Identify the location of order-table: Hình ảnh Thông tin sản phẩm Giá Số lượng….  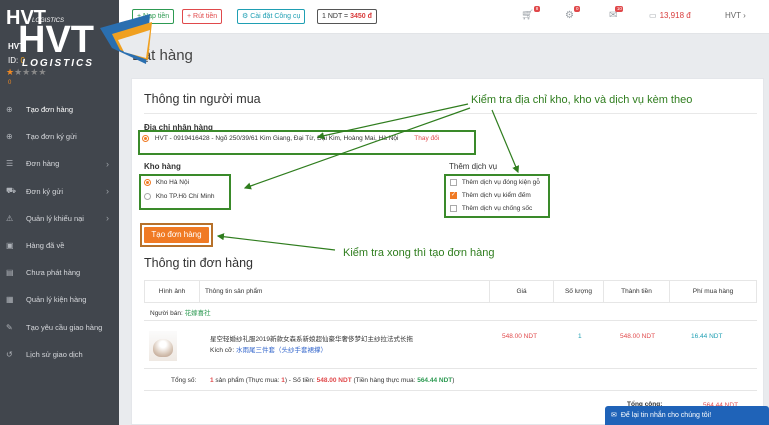
(450, 291).